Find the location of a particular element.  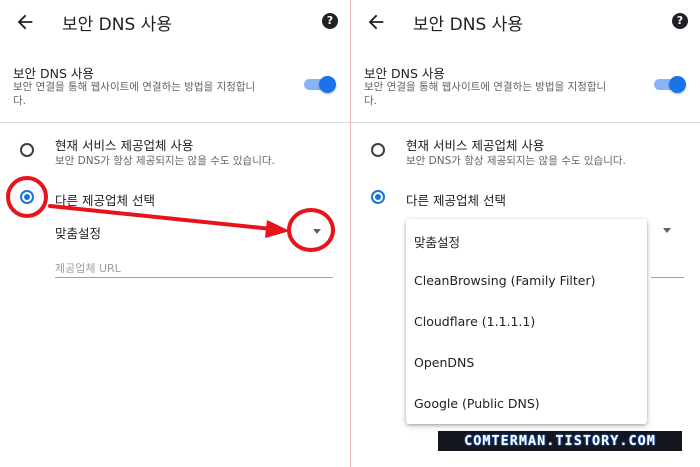

arrow-head is located at coordinates (277, 229).